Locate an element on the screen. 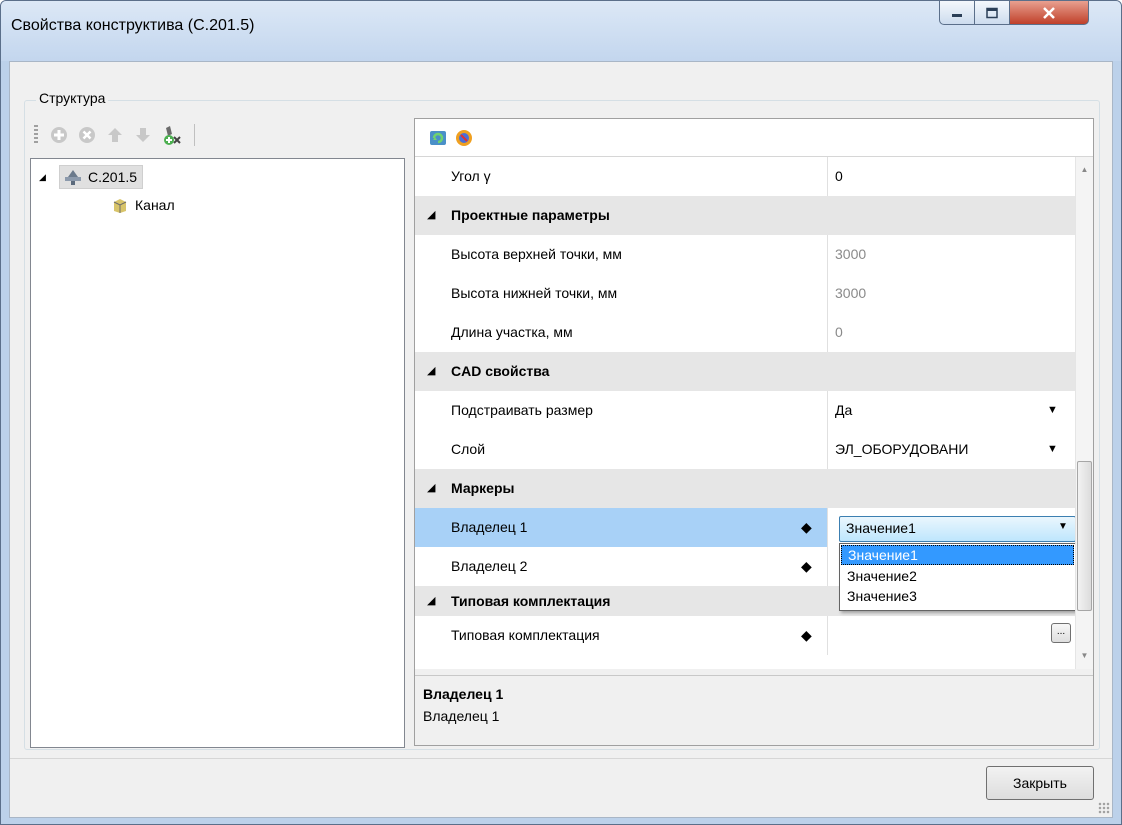 The height and width of the screenshot is (825, 1122). dropdown-option: Значение1 is located at coordinates (957, 555).